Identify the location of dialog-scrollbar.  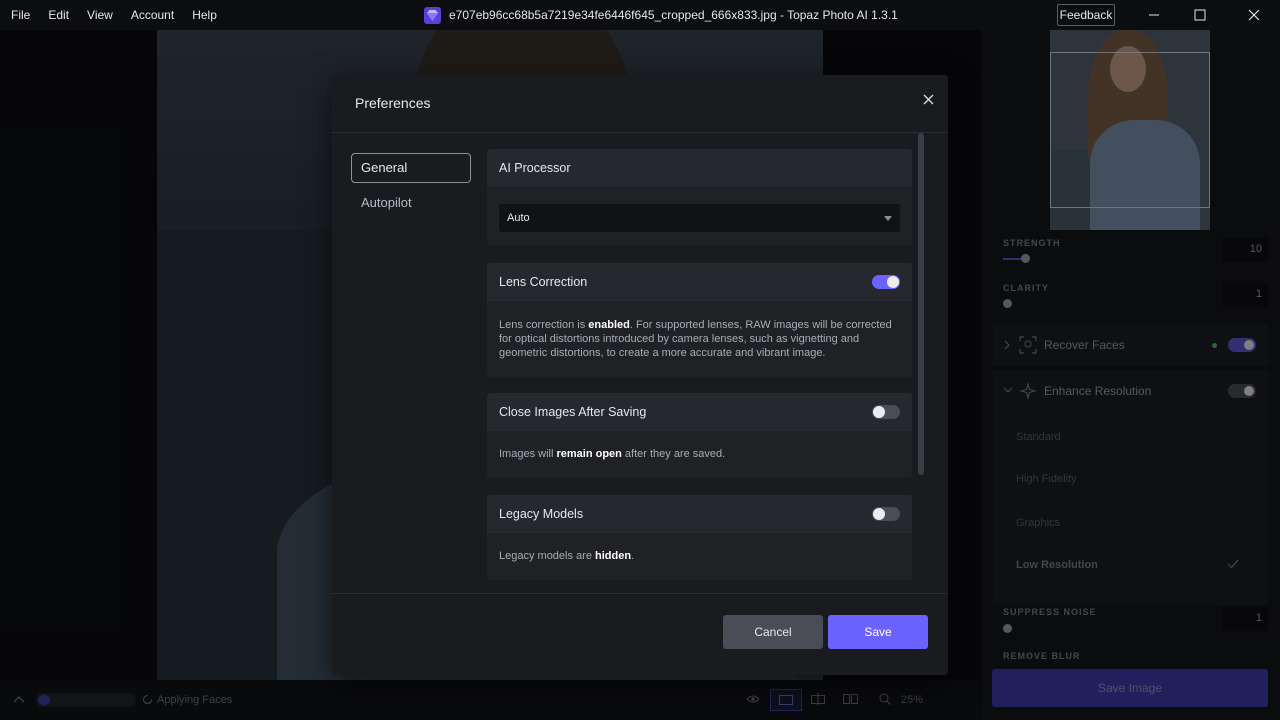
(921, 363).